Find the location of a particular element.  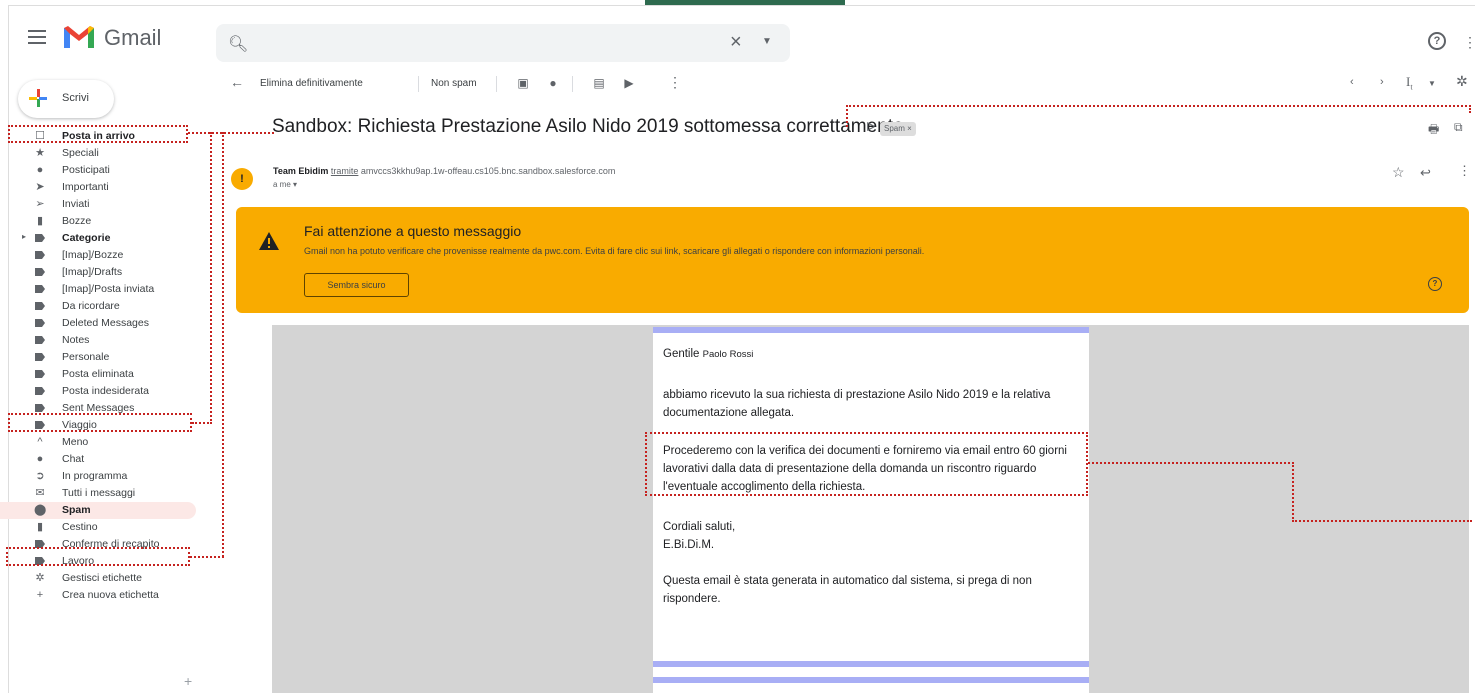

expand-arrow-icon: ▸ is located at coordinates (24, 236).